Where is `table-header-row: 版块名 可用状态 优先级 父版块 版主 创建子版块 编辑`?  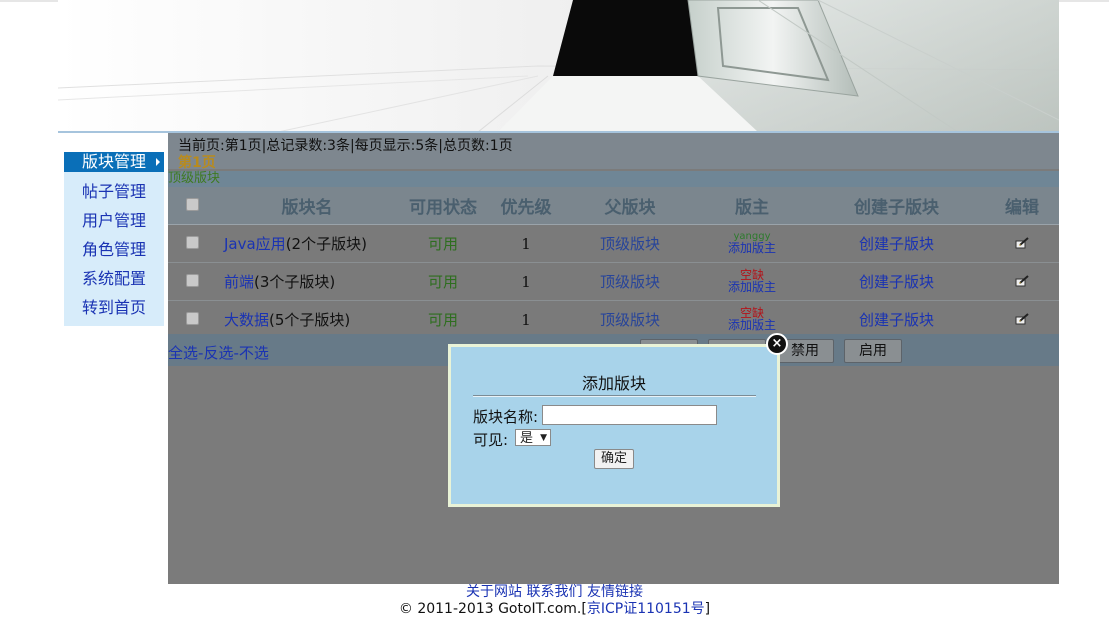
table-header-row: 版块名 可用状态 优先级 父版块 版主 创建子版块 编辑 is located at coordinates (613, 206).